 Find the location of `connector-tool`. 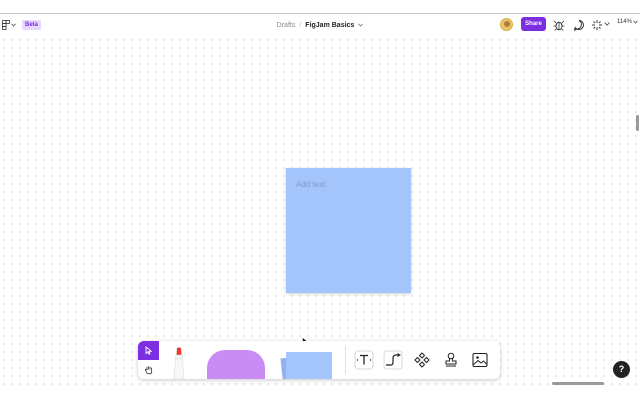

connector-tool is located at coordinates (393, 360).